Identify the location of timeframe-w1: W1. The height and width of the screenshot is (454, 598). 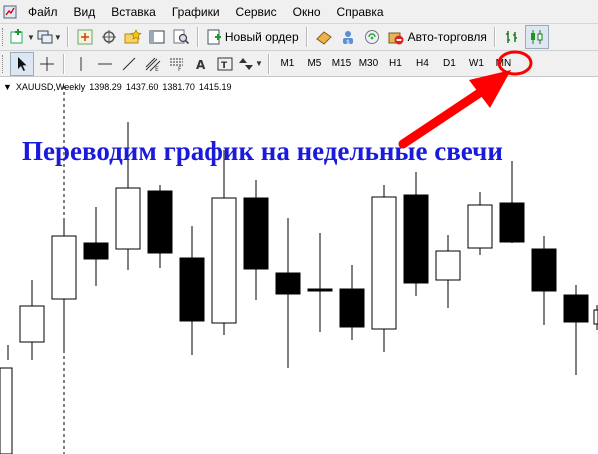
(476, 64).